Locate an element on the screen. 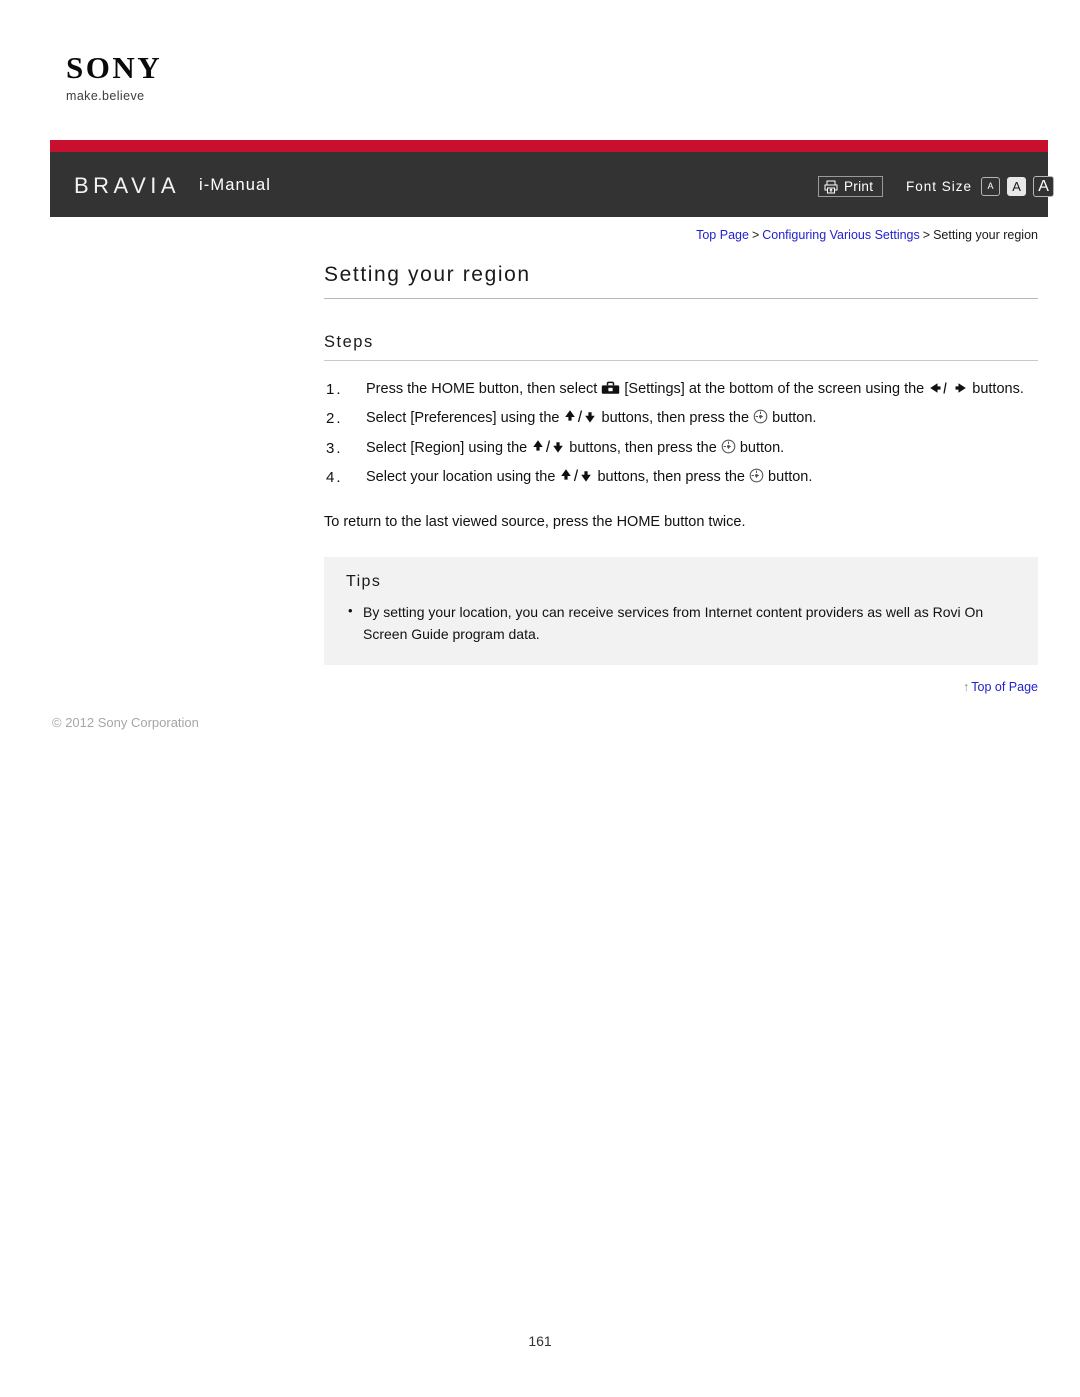  top-of-page-link: ↑ Top of Page is located at coordinates (1000, 687).